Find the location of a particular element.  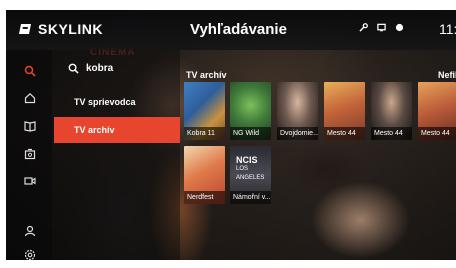

tile-caption: Kobra 11 is located at coordinates (204, 133).